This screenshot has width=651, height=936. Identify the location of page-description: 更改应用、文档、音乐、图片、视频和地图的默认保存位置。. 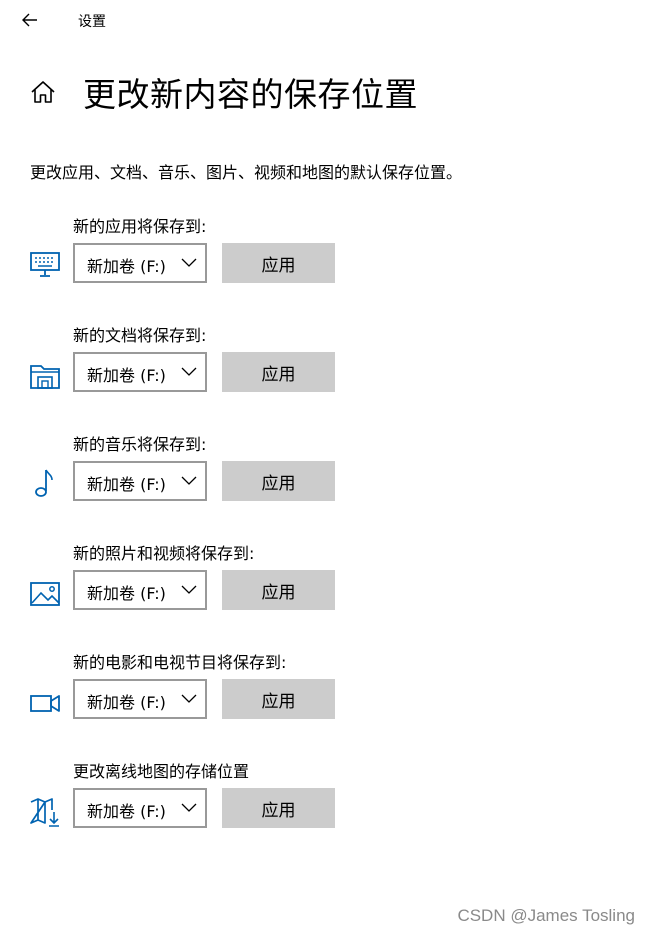
(246, 172).